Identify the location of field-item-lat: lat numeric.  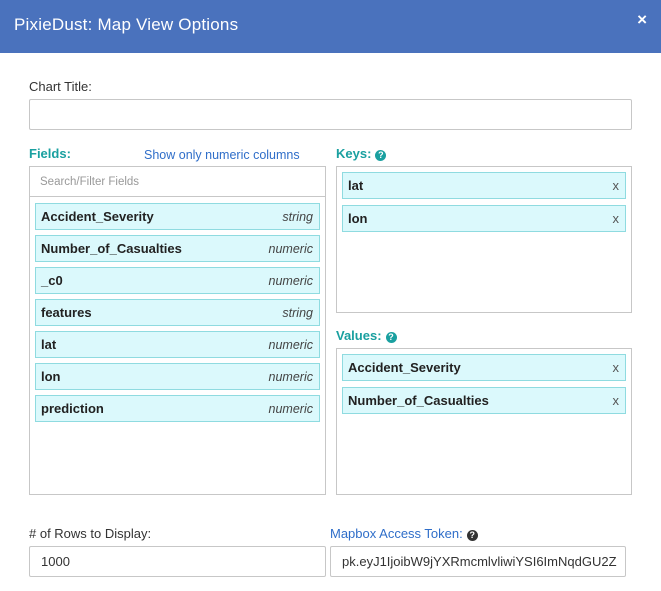
(177, 344).